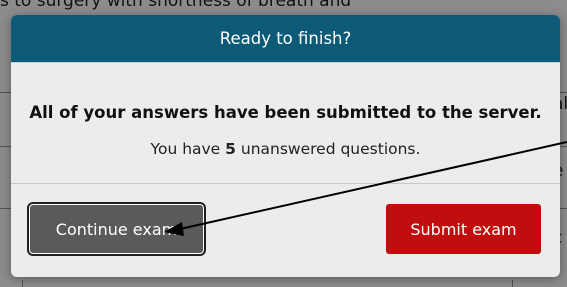 The width and height of the screenshot is (567, 287). What do you see at coordinates (230, 149) in the screenshot?
I see `unanswered-count: 5` at bounding box center [230, 149].